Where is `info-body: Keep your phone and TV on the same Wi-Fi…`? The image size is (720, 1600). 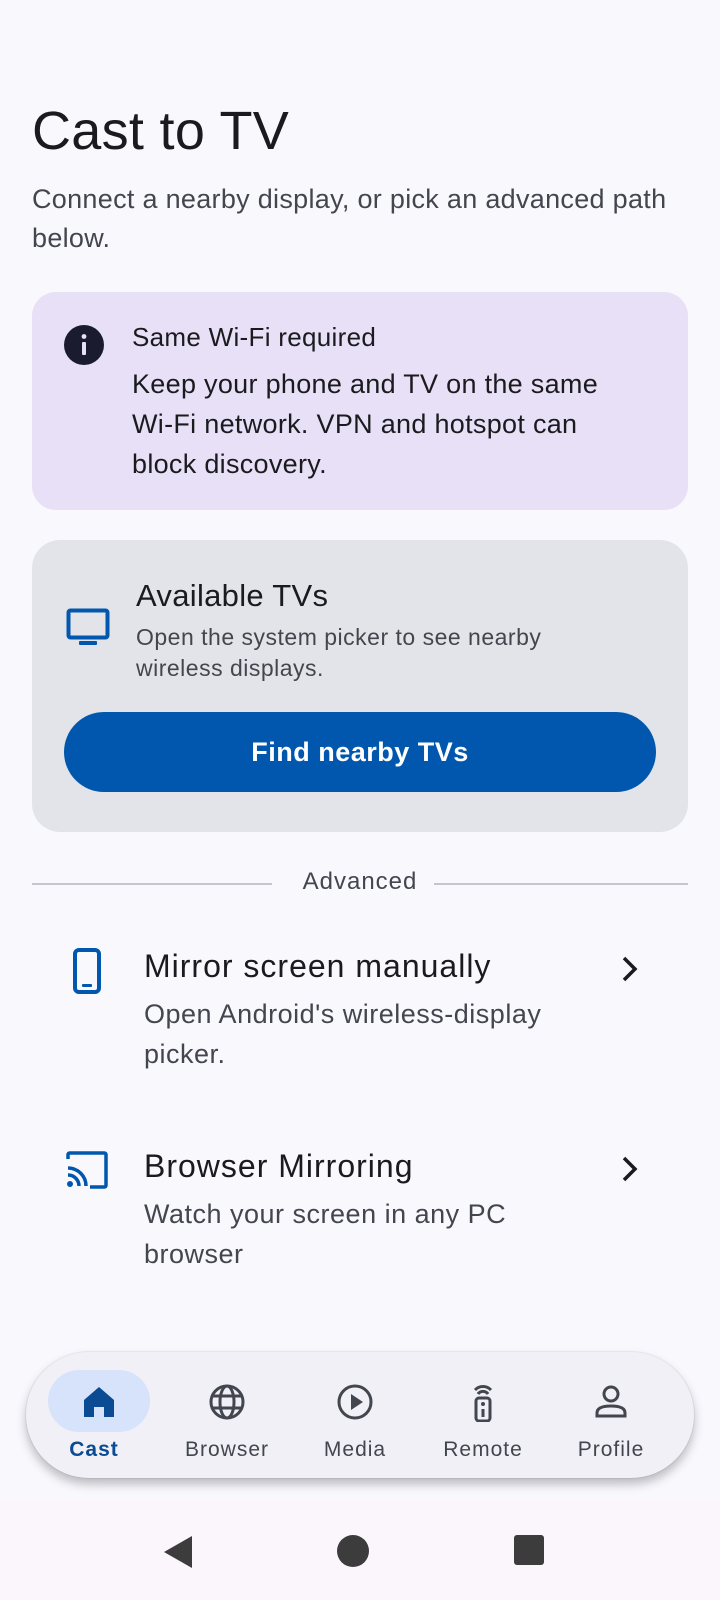 info-body: Keep your phone and TV on the same Wi-Fi… is located at coordinates (365, 424).